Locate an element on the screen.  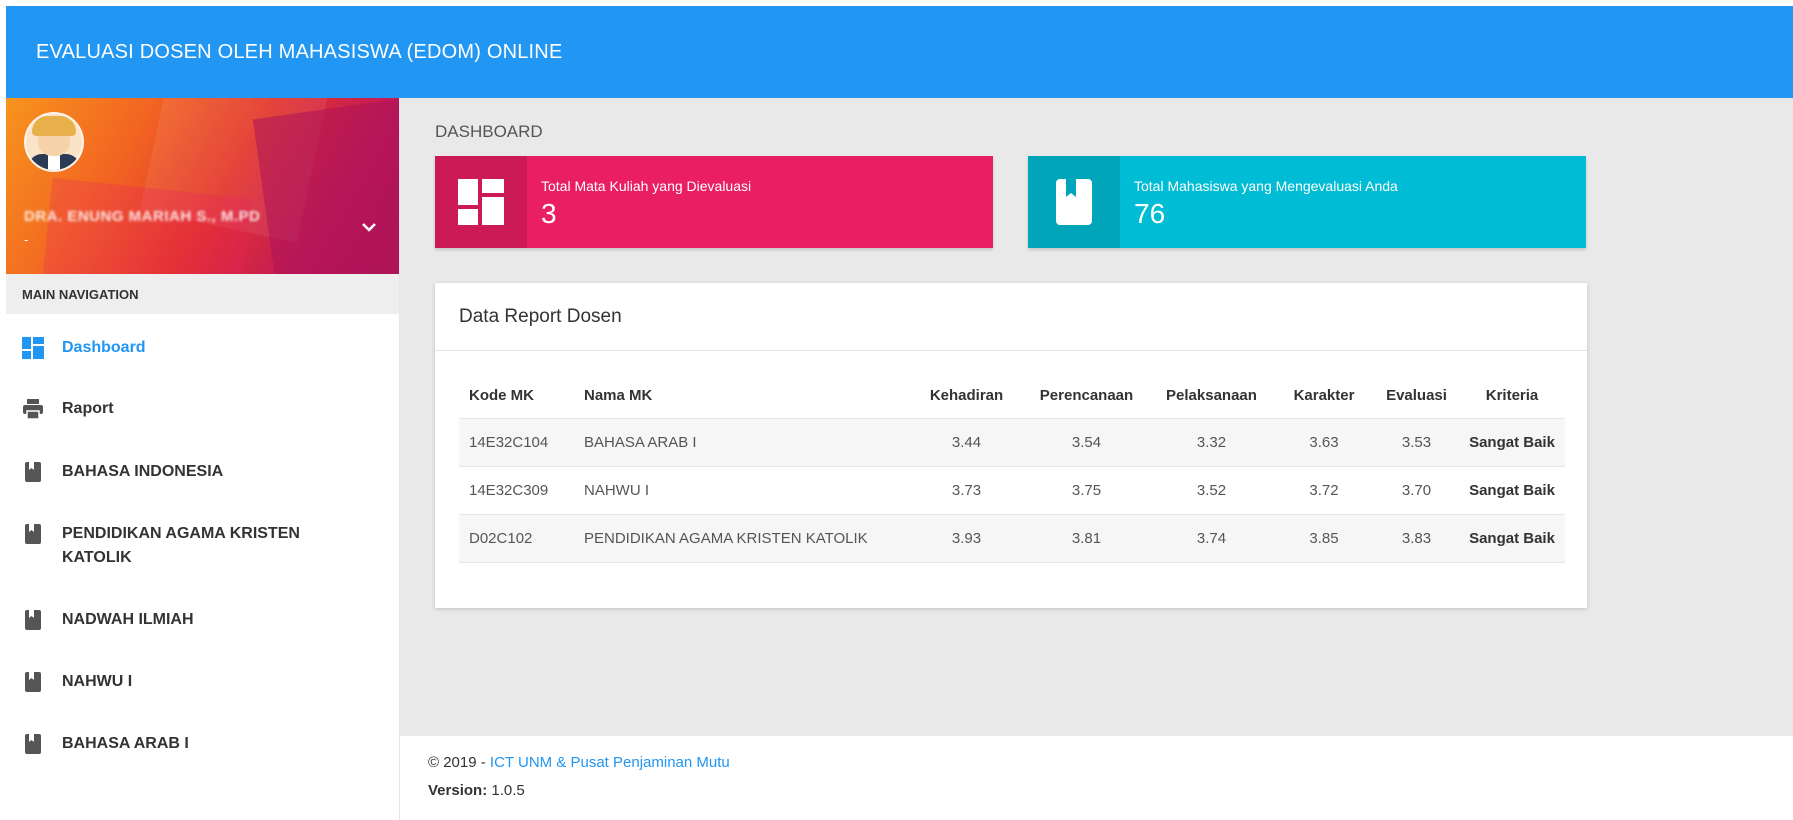
column-header: Nama MK is located at coordinates (618, 395).